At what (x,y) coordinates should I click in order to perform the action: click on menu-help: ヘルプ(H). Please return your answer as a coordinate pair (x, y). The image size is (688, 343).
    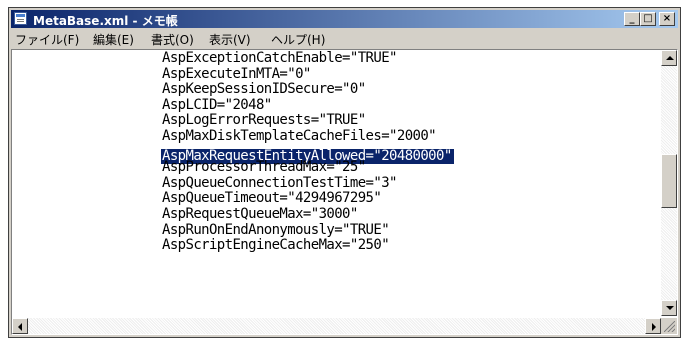
    Looking at the image, I should click on (298, 39).